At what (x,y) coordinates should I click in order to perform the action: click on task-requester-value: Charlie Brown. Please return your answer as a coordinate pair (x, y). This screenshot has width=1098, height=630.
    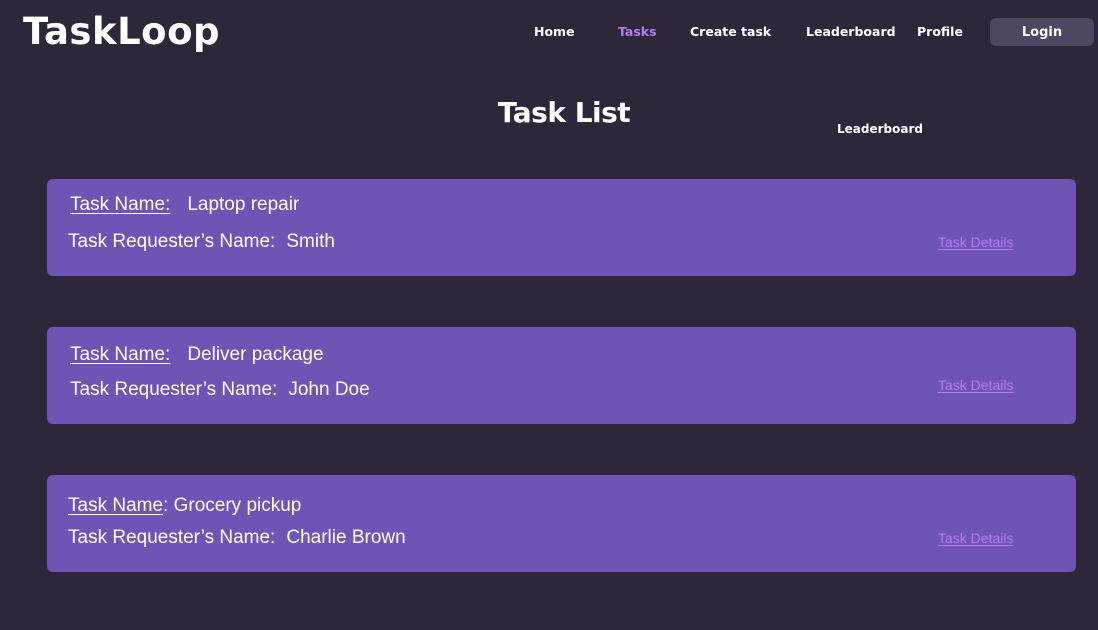
    Looking at the image, I should click on (346, 537).